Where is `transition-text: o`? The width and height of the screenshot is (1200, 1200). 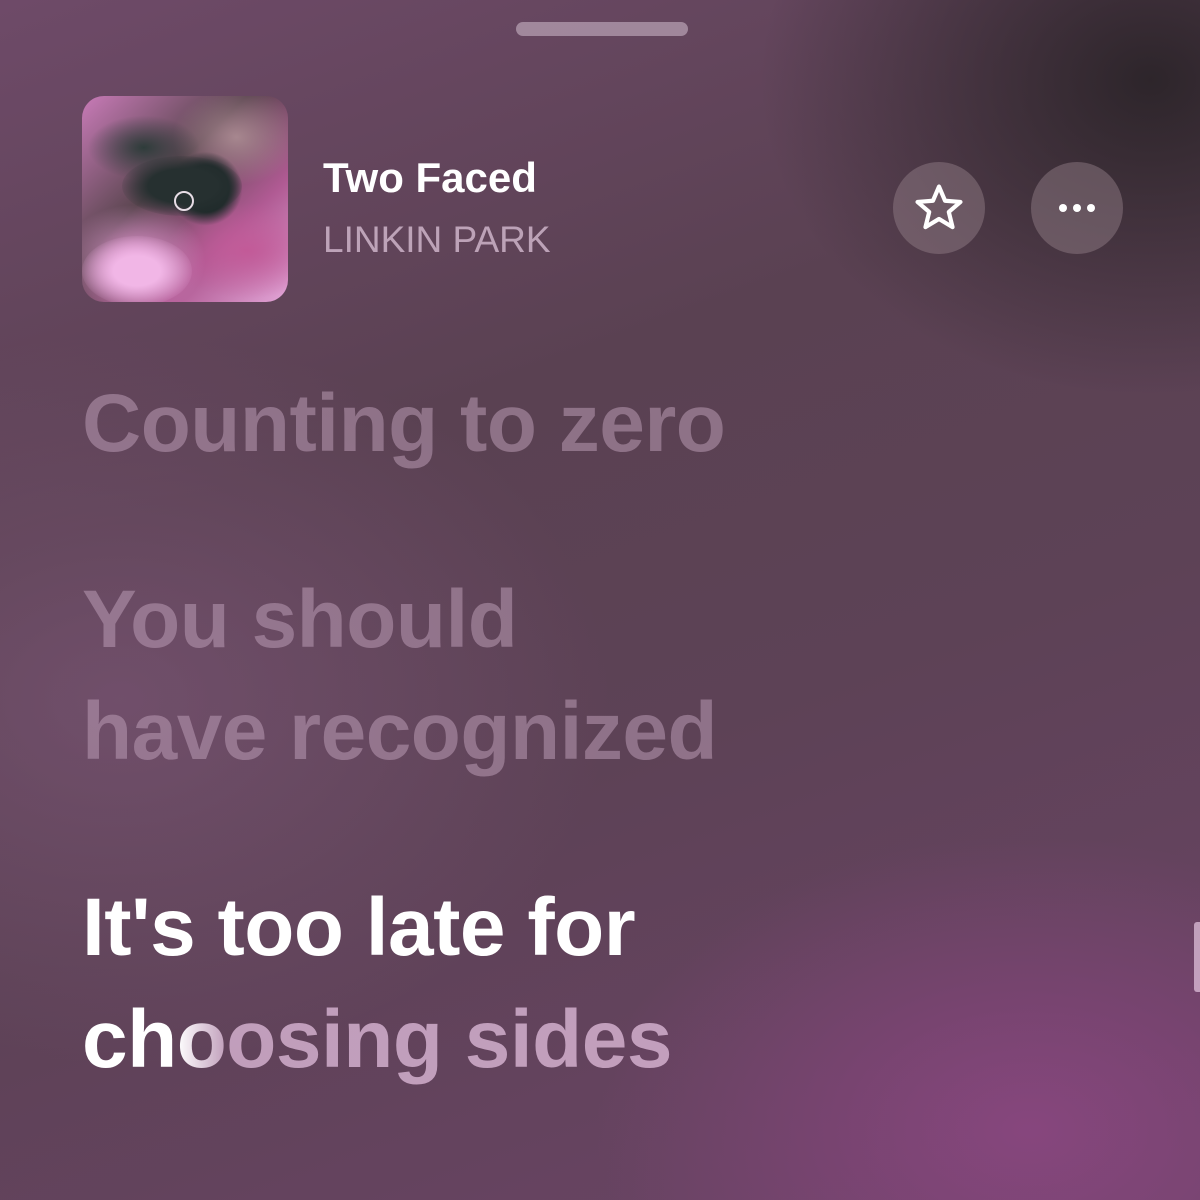 transition-text: o is located at coordinates (201, 1039).